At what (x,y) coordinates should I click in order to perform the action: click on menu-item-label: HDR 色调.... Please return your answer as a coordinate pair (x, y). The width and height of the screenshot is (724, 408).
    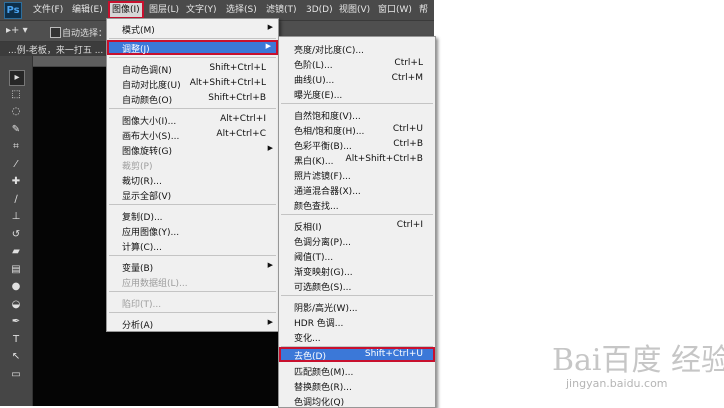
    Looking at the image, I should click on (319, 324).